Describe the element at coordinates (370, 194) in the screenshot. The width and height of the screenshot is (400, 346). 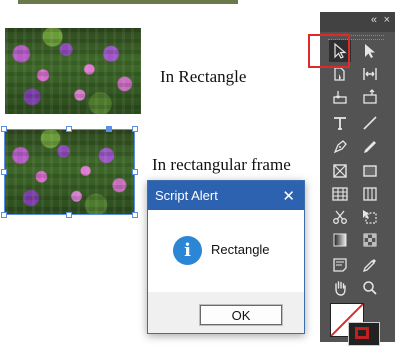
I see `grid-icon` at that location.